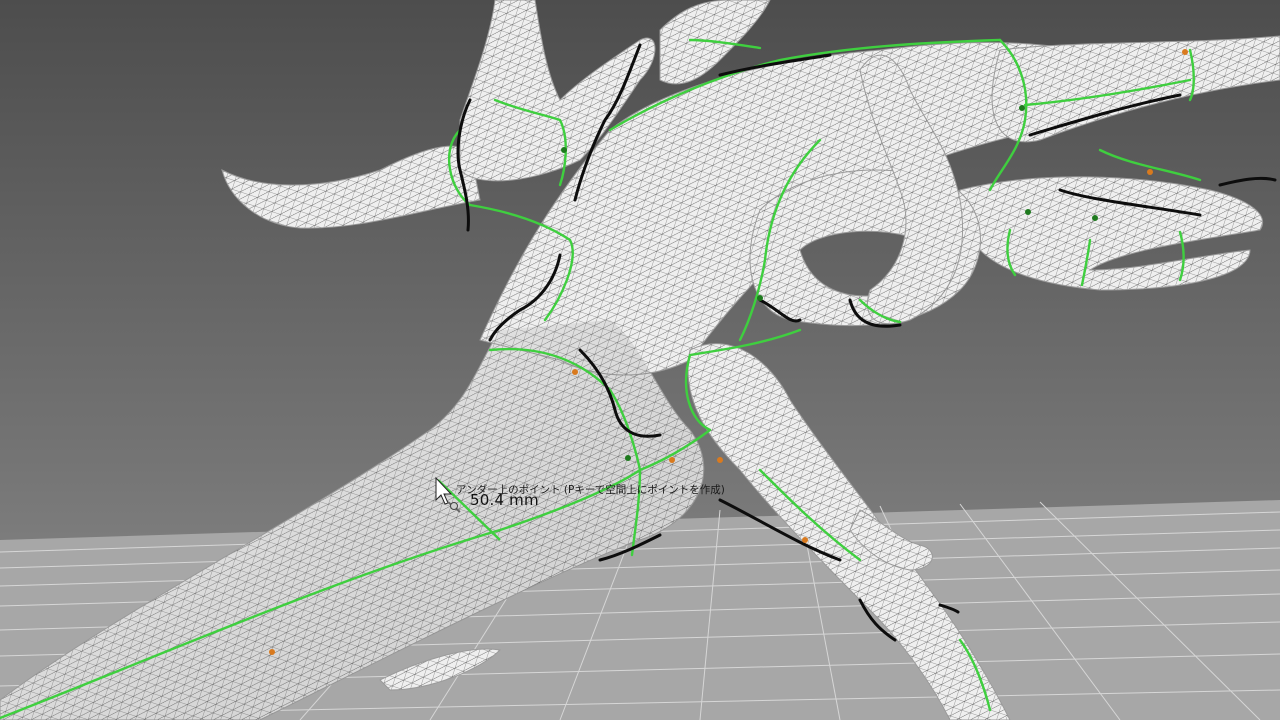 The height and width of the screenshot is (720, 1280). I want to click on measurement-hud: アンダー上のポイント (Pキーで空間上にポイントを作成) 50.4 mm, so click(640, 501).